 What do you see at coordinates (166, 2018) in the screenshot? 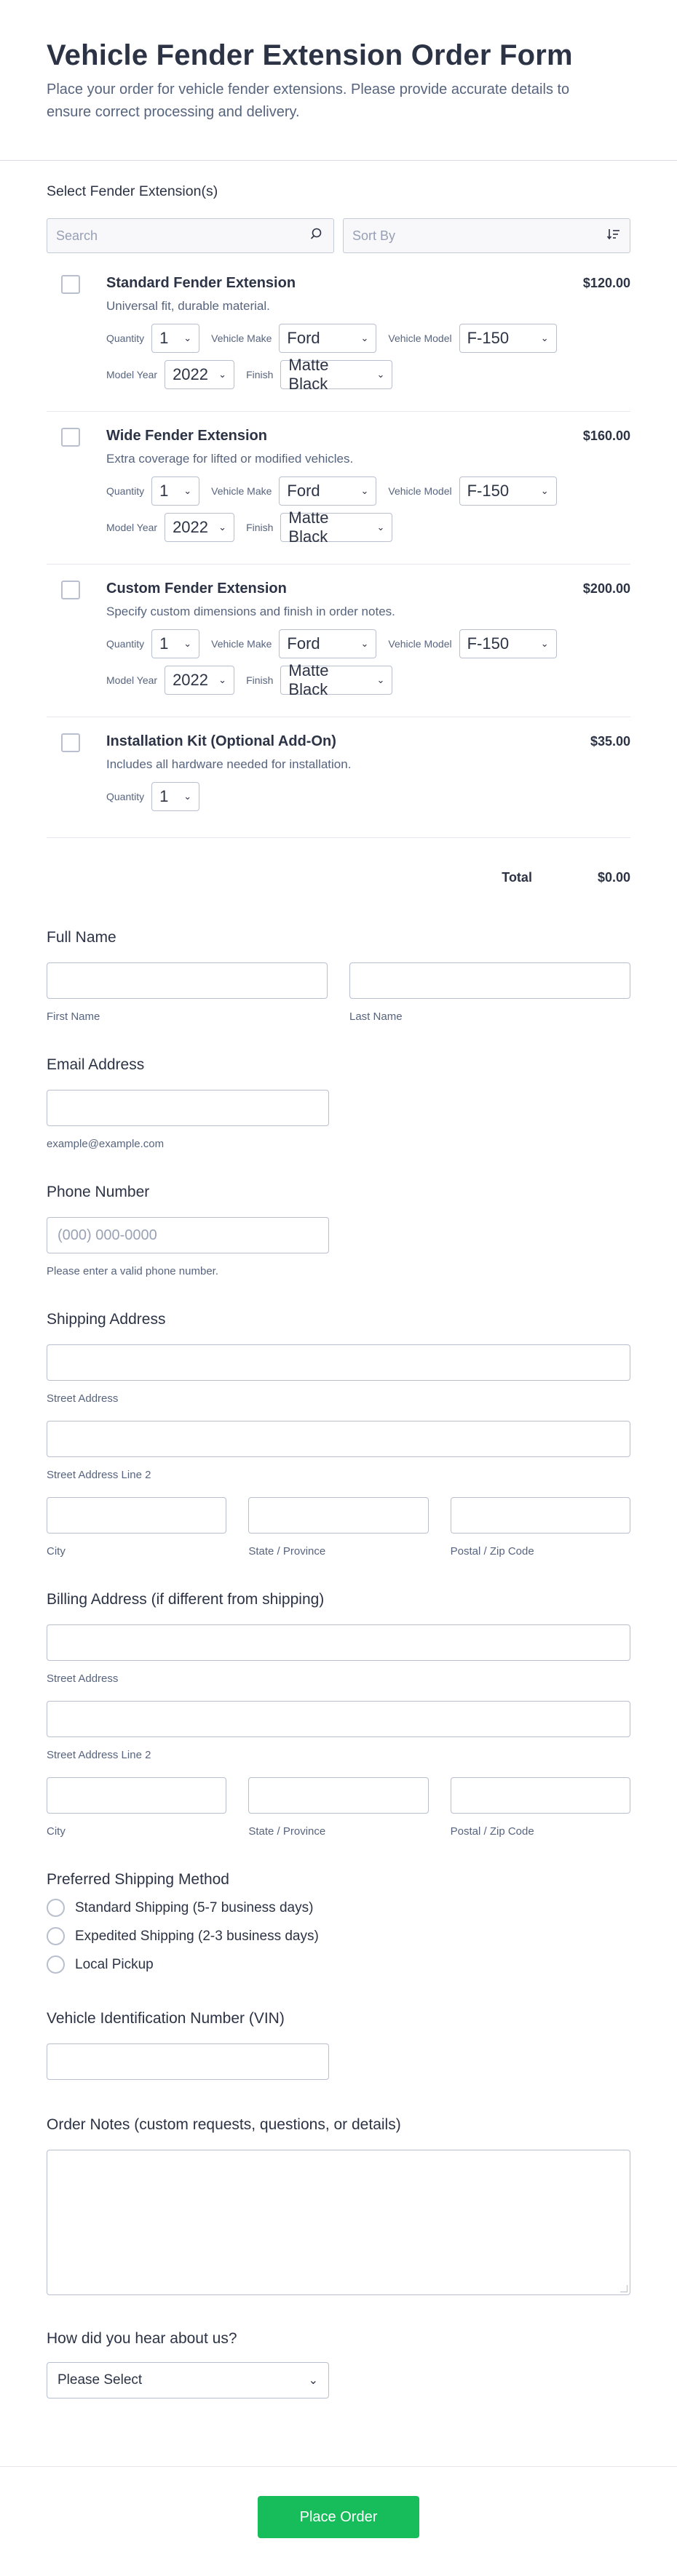
I see `vin-label: Vehicle Identification Number (VIN)` at bounding box center [166, 2018].